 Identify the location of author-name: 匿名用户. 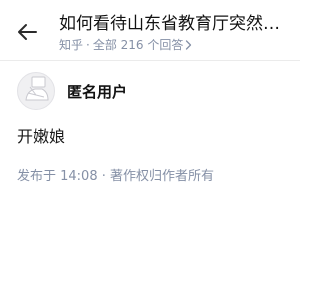
(97, 91).